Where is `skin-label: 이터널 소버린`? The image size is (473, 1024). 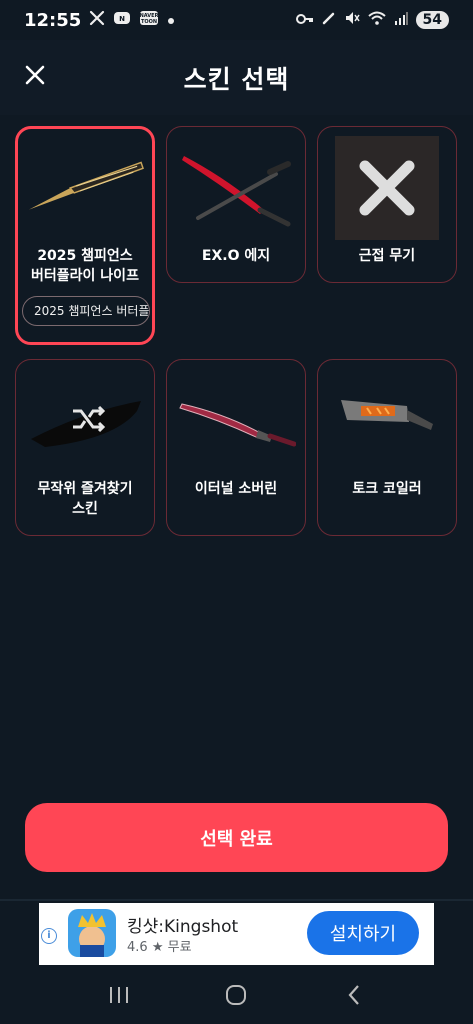 skin-label: 이터널 소버린 is located at coordinates (236, 489).